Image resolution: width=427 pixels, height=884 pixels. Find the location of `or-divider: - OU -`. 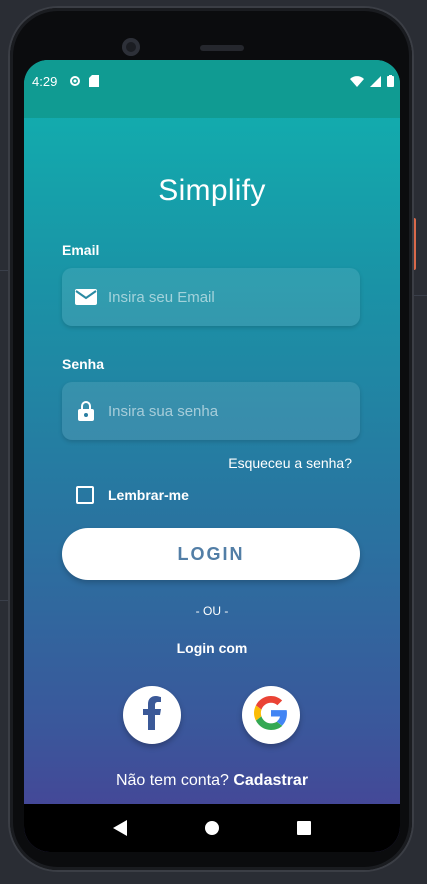

or-divider: - OU - is located at coordinates (212, 611).